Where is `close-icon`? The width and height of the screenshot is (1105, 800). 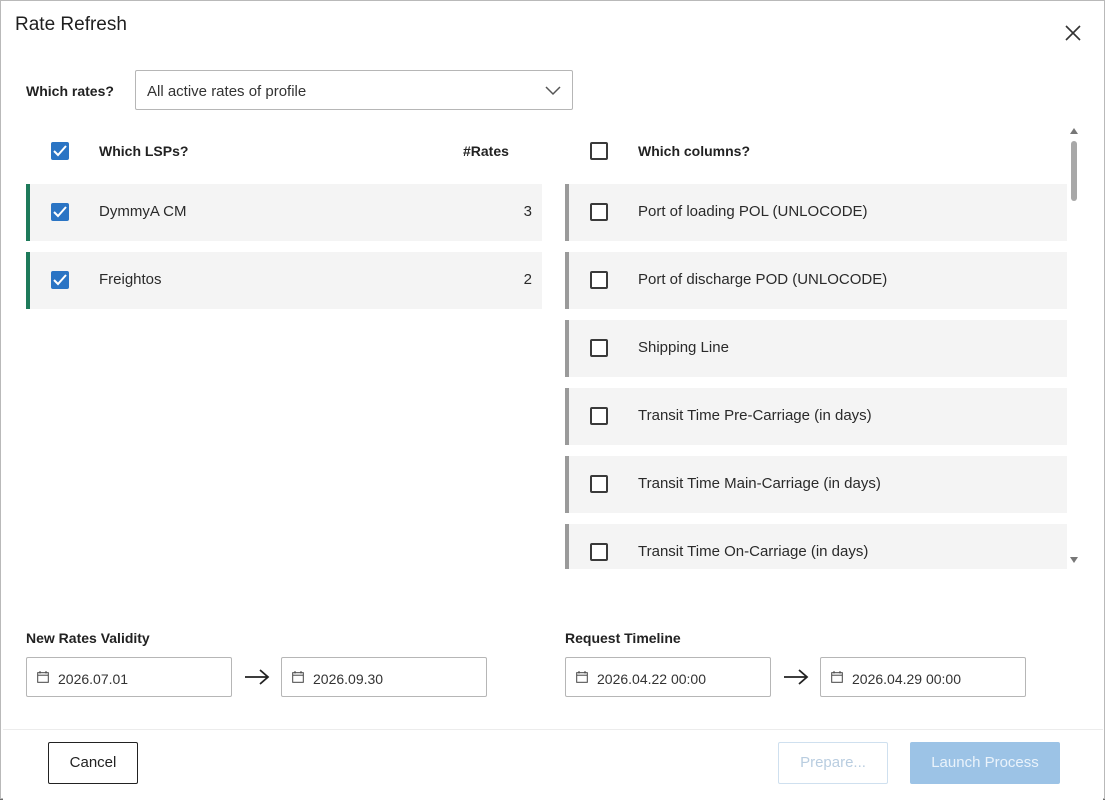
close-icon is located at coordinates (1073, 33).